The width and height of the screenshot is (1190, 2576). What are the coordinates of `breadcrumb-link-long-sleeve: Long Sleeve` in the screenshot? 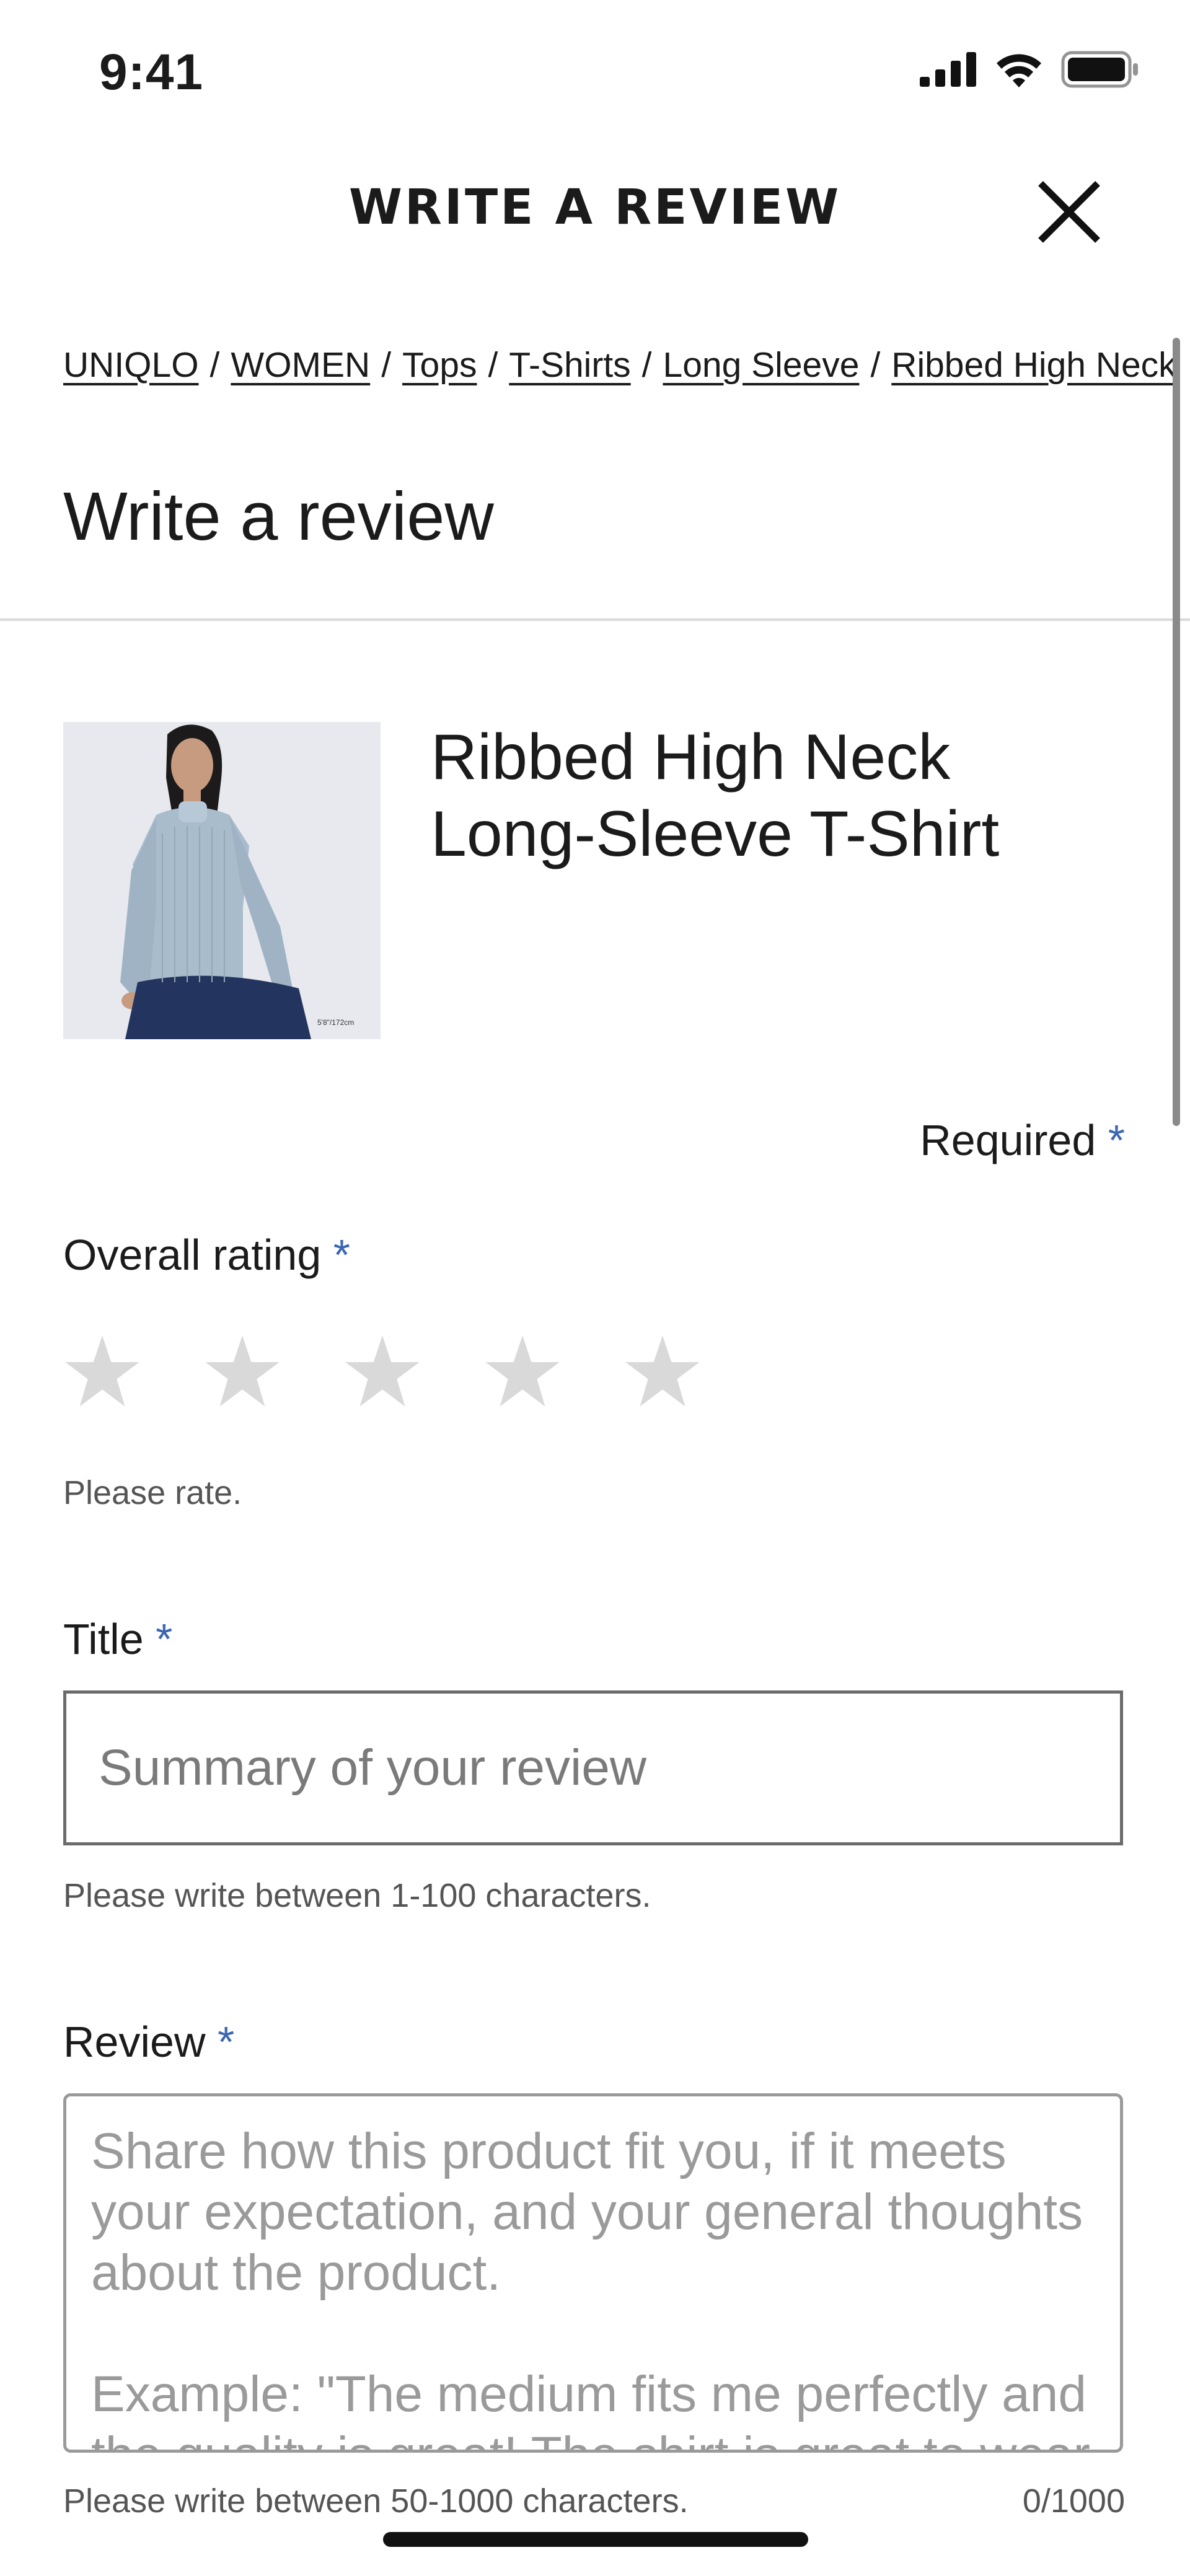 It's located at (761, 365).